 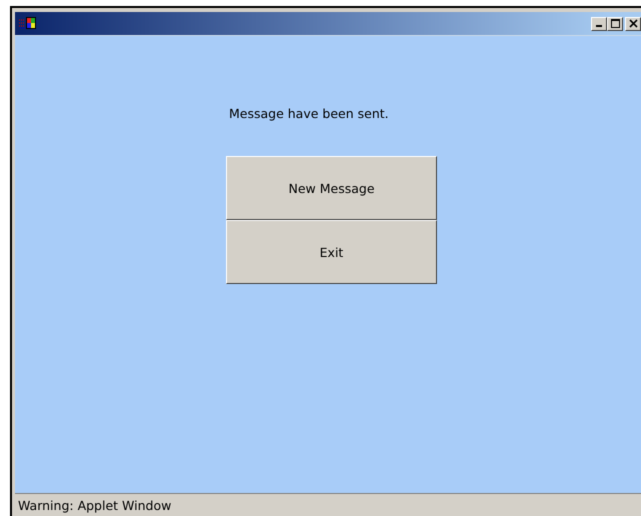 I want to click on action-button: Exit, so click(x=331, y=252).